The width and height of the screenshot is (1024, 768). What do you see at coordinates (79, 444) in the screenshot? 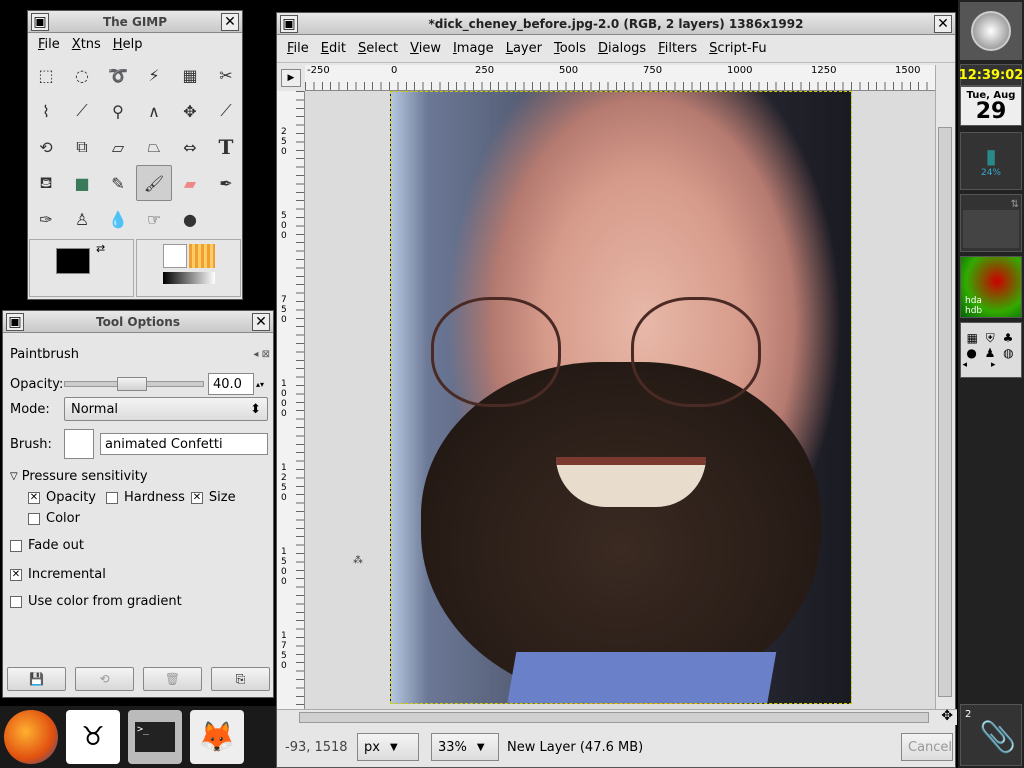
I see `brush-selector` at bounding box center [79, 444].